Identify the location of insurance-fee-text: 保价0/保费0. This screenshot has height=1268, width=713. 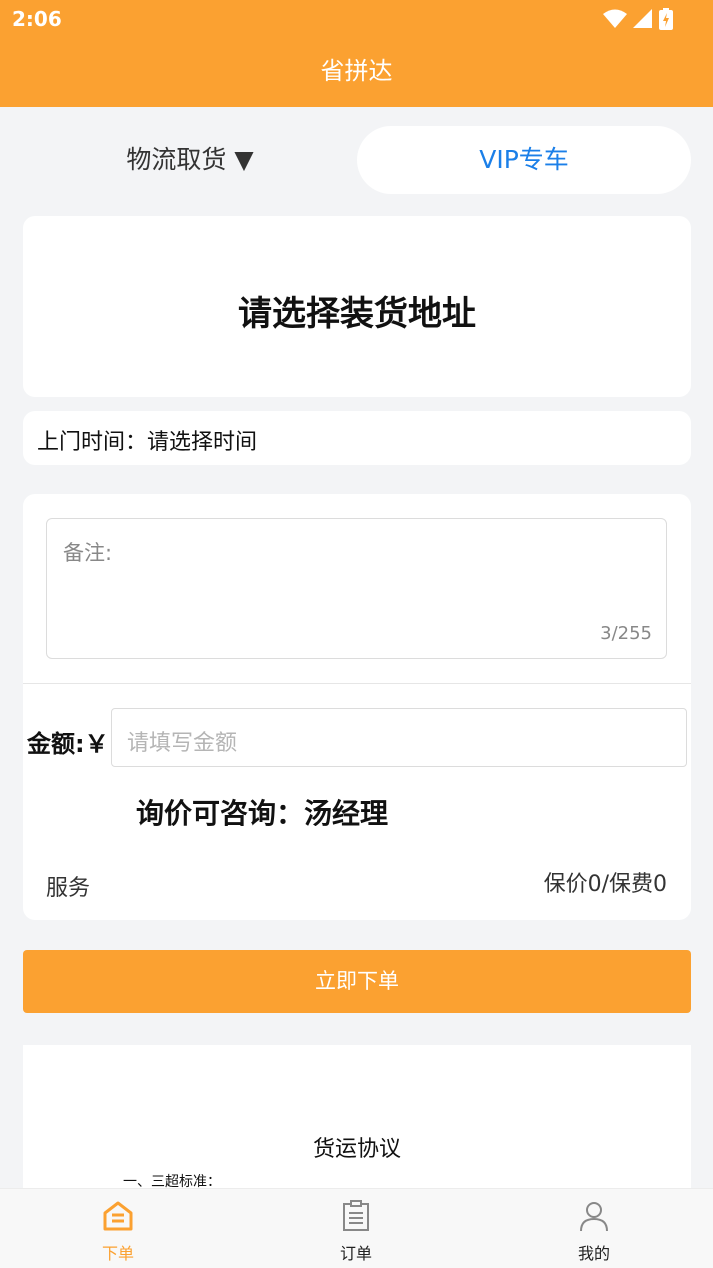
(605, 882).